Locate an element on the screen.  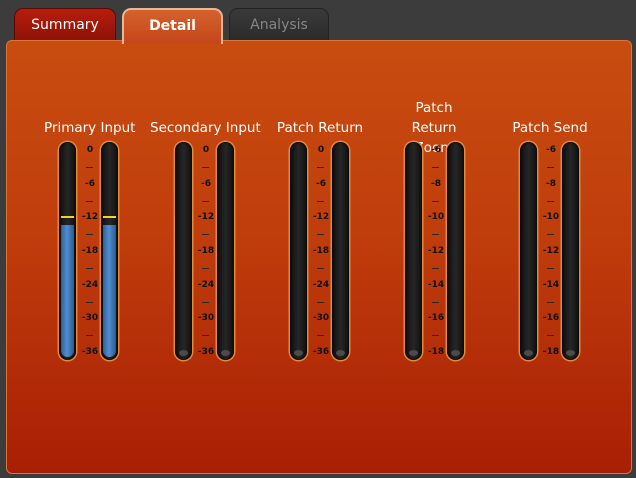
tab-summary: Summary is located at coordinates (65, 25).